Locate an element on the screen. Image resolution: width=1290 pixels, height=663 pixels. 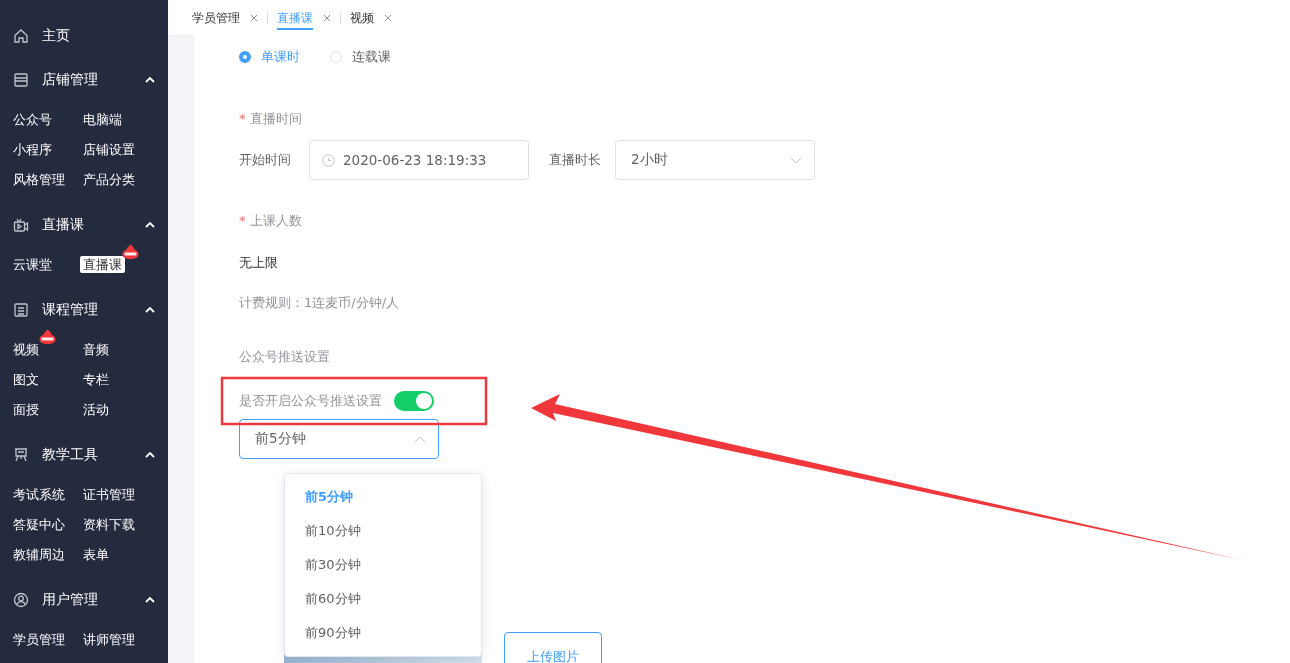
field-label: 直播时间 is located at coordinates (275, 118).